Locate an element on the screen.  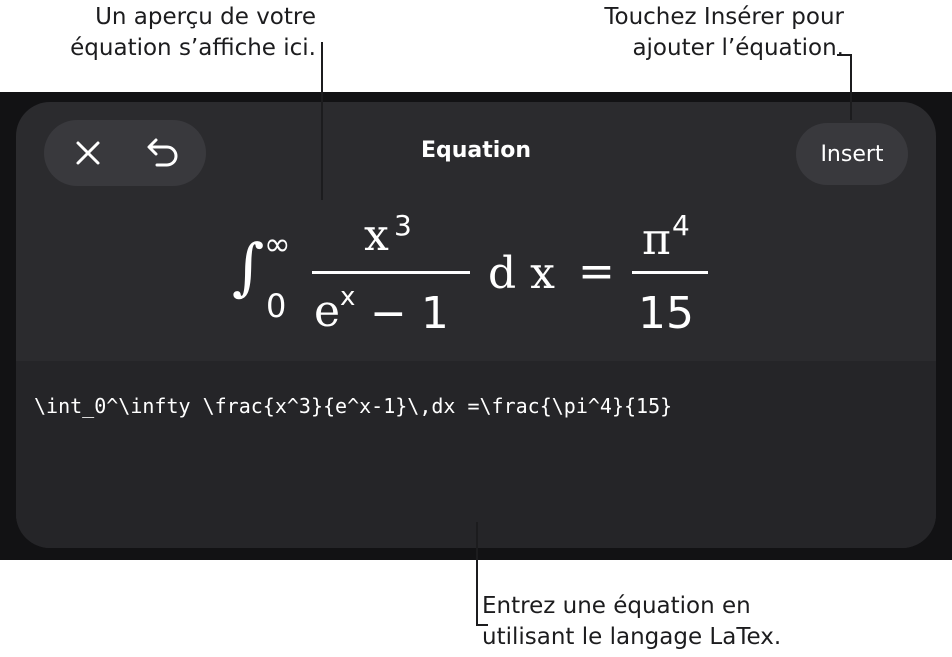
leader-line-preview is located at coordinates (322, 121).